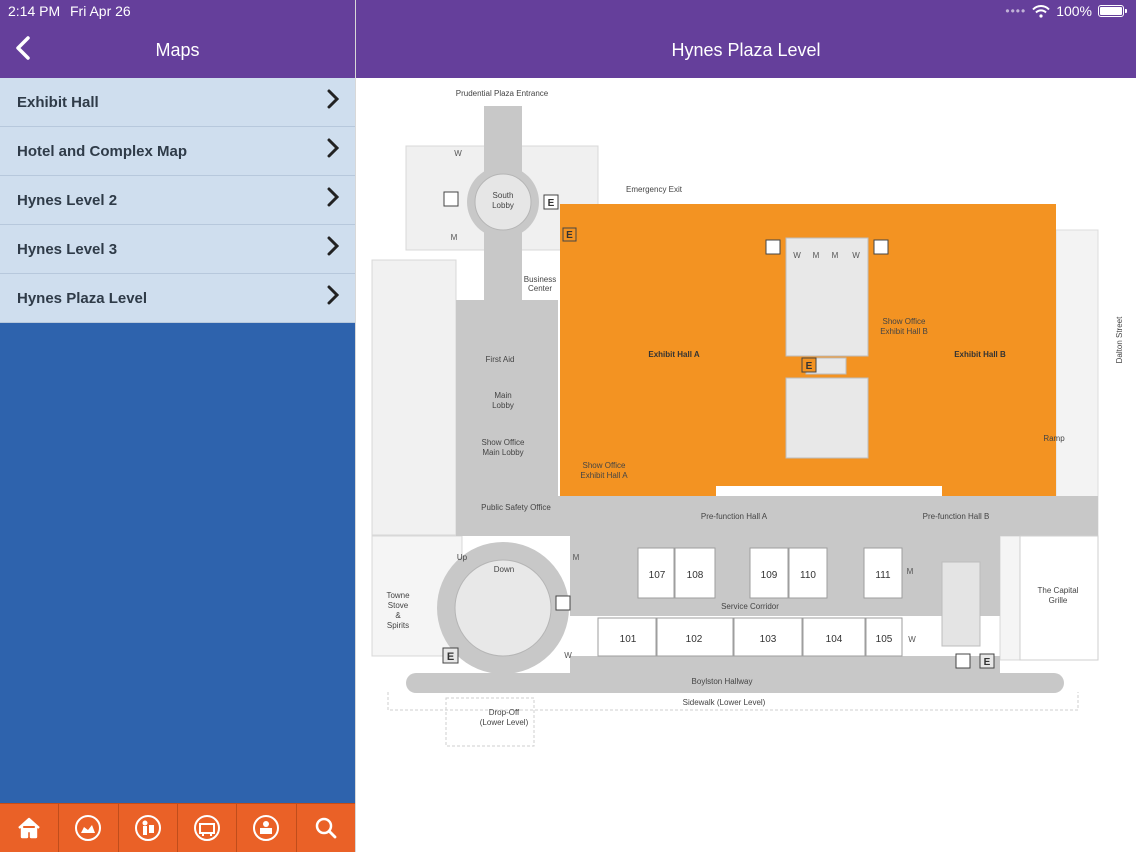 This screenshot has height=852, width=1136. I want to click on tab-exhibitors, so click(89, 828).